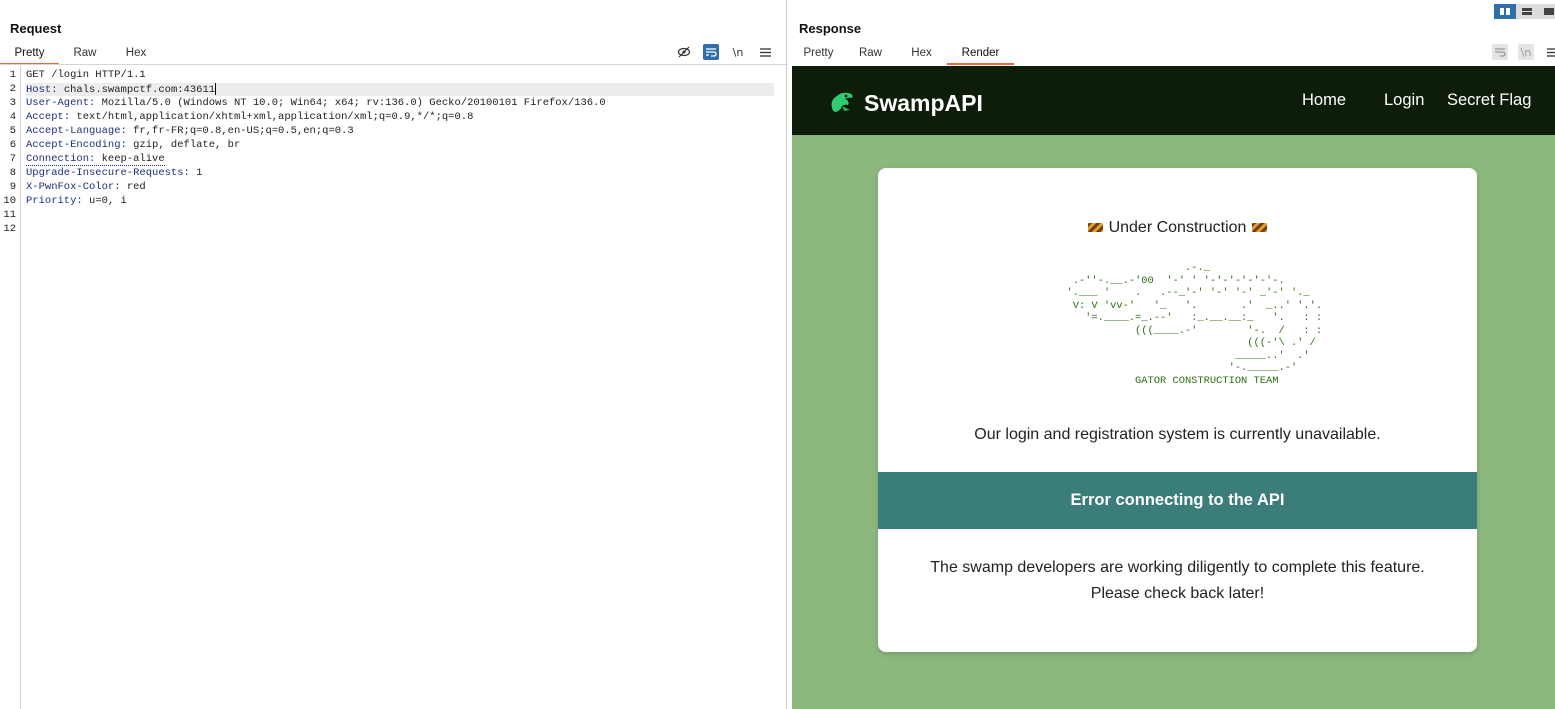 The image size is (1555, 709). I want to click on under-construction-heading: Under Construction, so click(1177, 228).